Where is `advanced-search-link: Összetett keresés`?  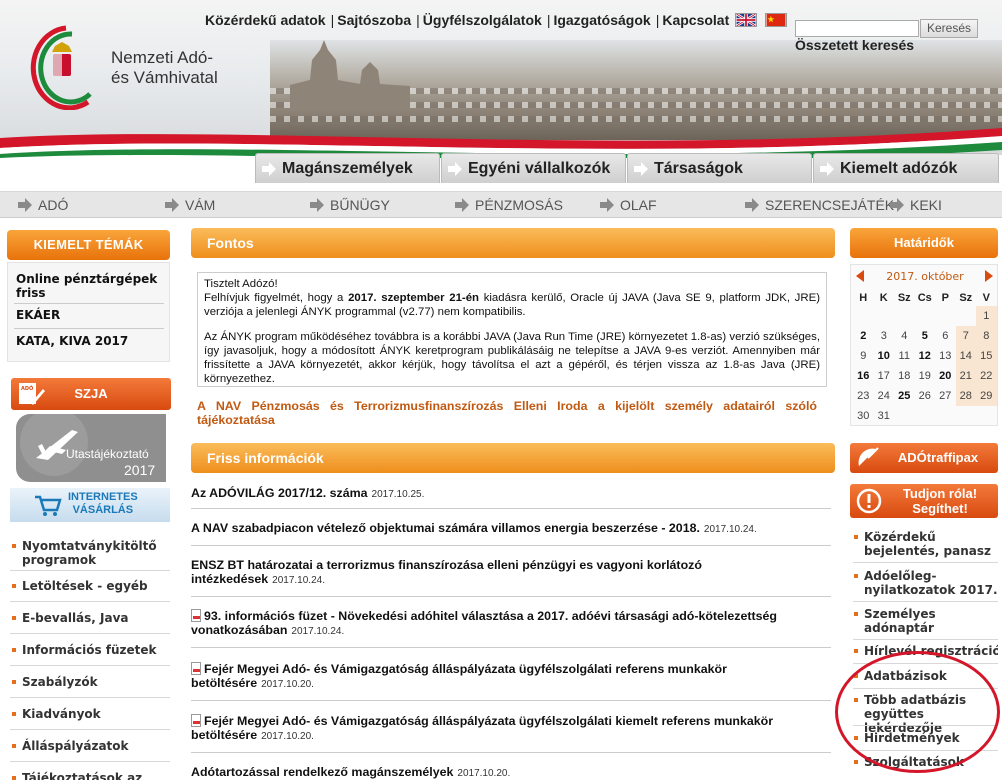
advanced-search-link: Összetett keresés is located at coordinates (854, 45).